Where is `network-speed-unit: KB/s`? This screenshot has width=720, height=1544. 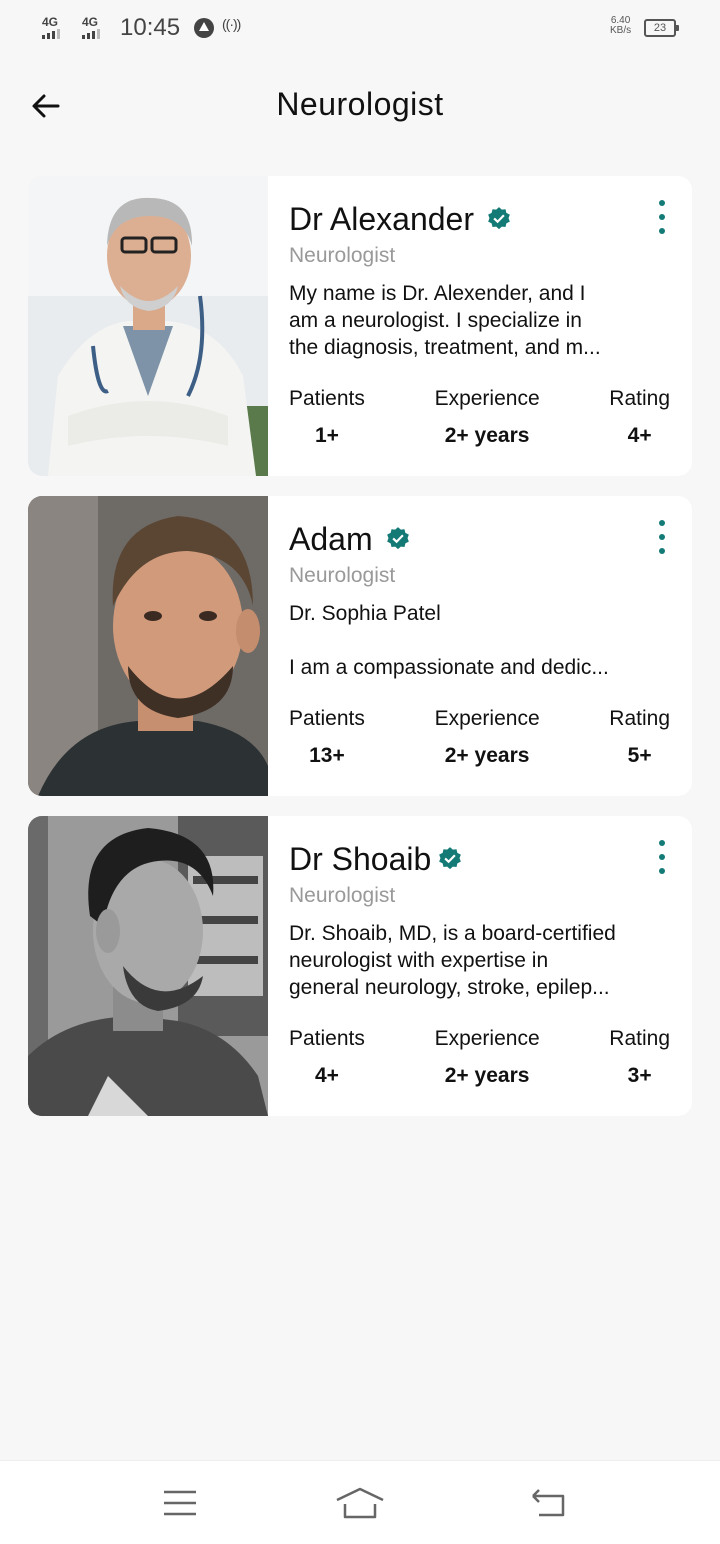 network-speed-unit: KB/s is located at coordinates (621, 30).